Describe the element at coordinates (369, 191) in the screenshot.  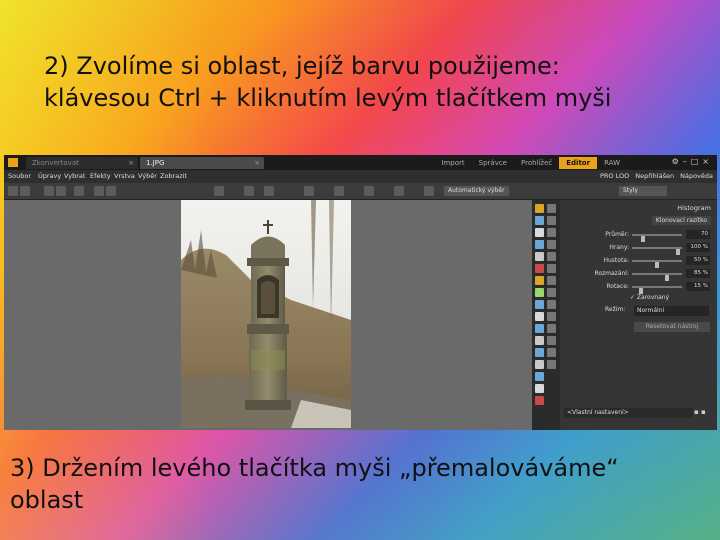
I see `color-icon` at that location.